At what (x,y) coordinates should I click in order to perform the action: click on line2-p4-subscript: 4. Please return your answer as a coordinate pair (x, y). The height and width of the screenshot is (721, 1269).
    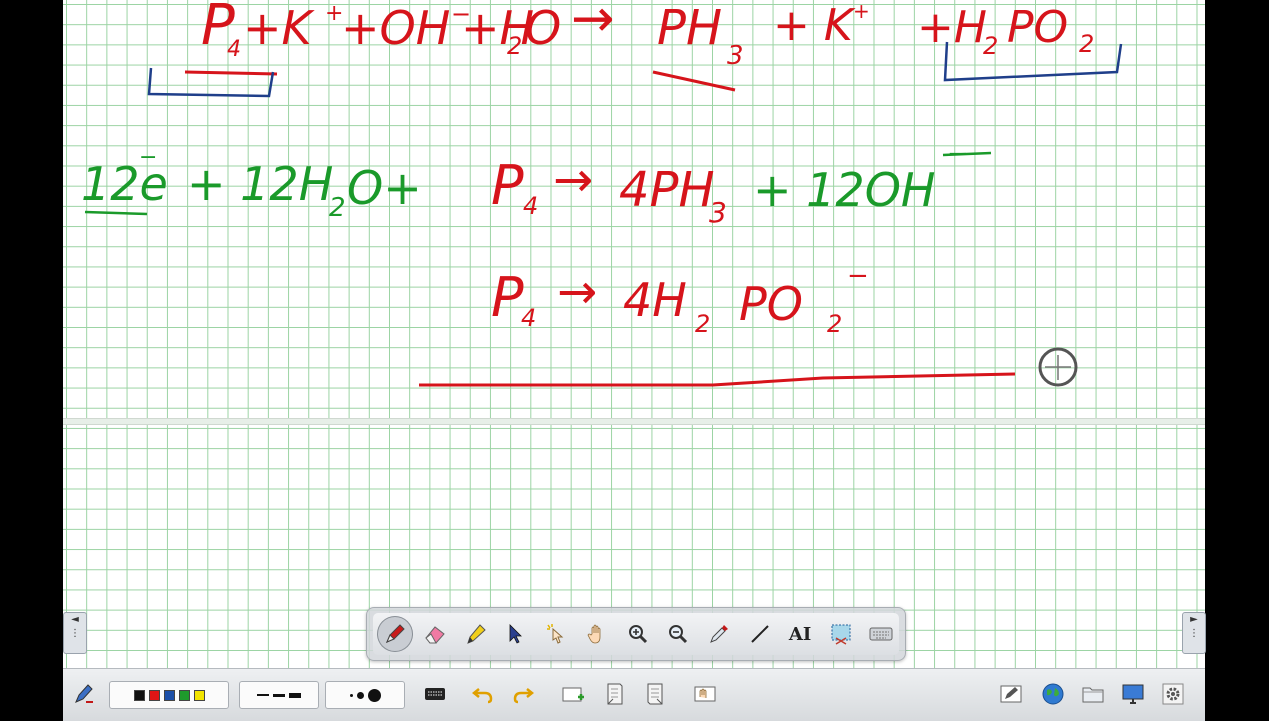
    Looking at the image, I should click on (530, 206).